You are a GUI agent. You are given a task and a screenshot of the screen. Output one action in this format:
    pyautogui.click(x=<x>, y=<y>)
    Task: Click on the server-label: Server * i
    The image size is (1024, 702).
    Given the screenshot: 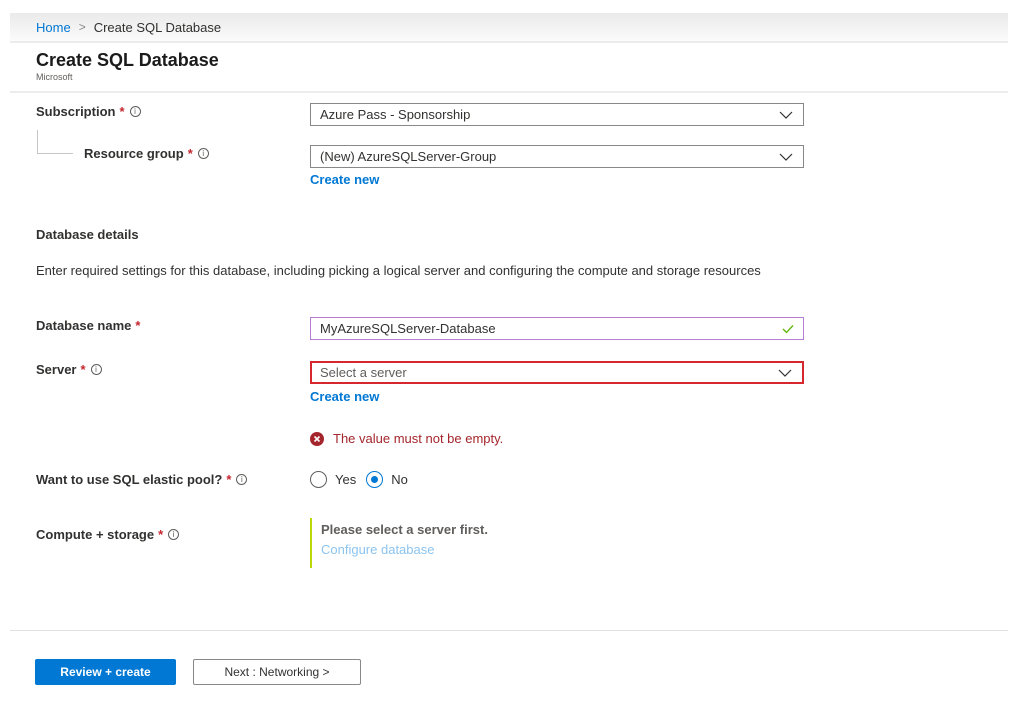 What is the action you would take?
    pyautogui.click(x=69, y=369)
    